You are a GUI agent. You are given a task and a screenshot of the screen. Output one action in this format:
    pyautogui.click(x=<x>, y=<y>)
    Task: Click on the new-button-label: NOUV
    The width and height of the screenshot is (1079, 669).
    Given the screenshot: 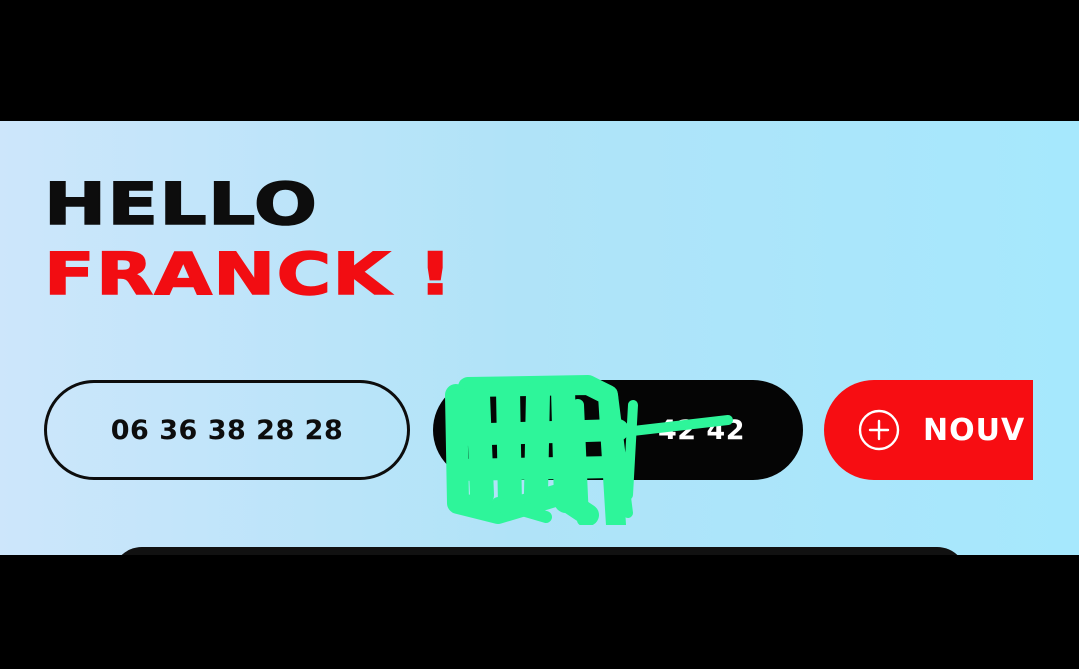 What is the action you would take?
    pyautogui.click(x=974, y=430)
    